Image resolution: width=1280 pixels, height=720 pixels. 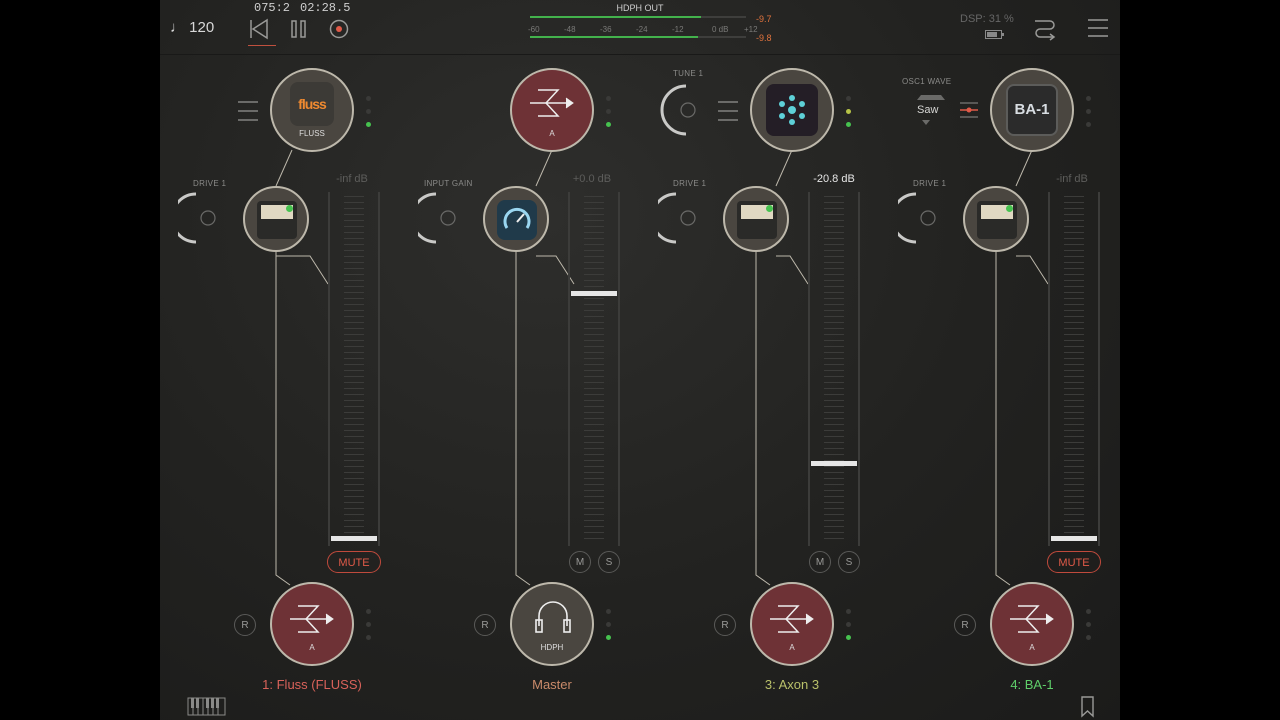 What do you see at coordinates (570, 29) in the screenshot?
I see `meter-scale-label: -48` at bounding box center [570, 29].